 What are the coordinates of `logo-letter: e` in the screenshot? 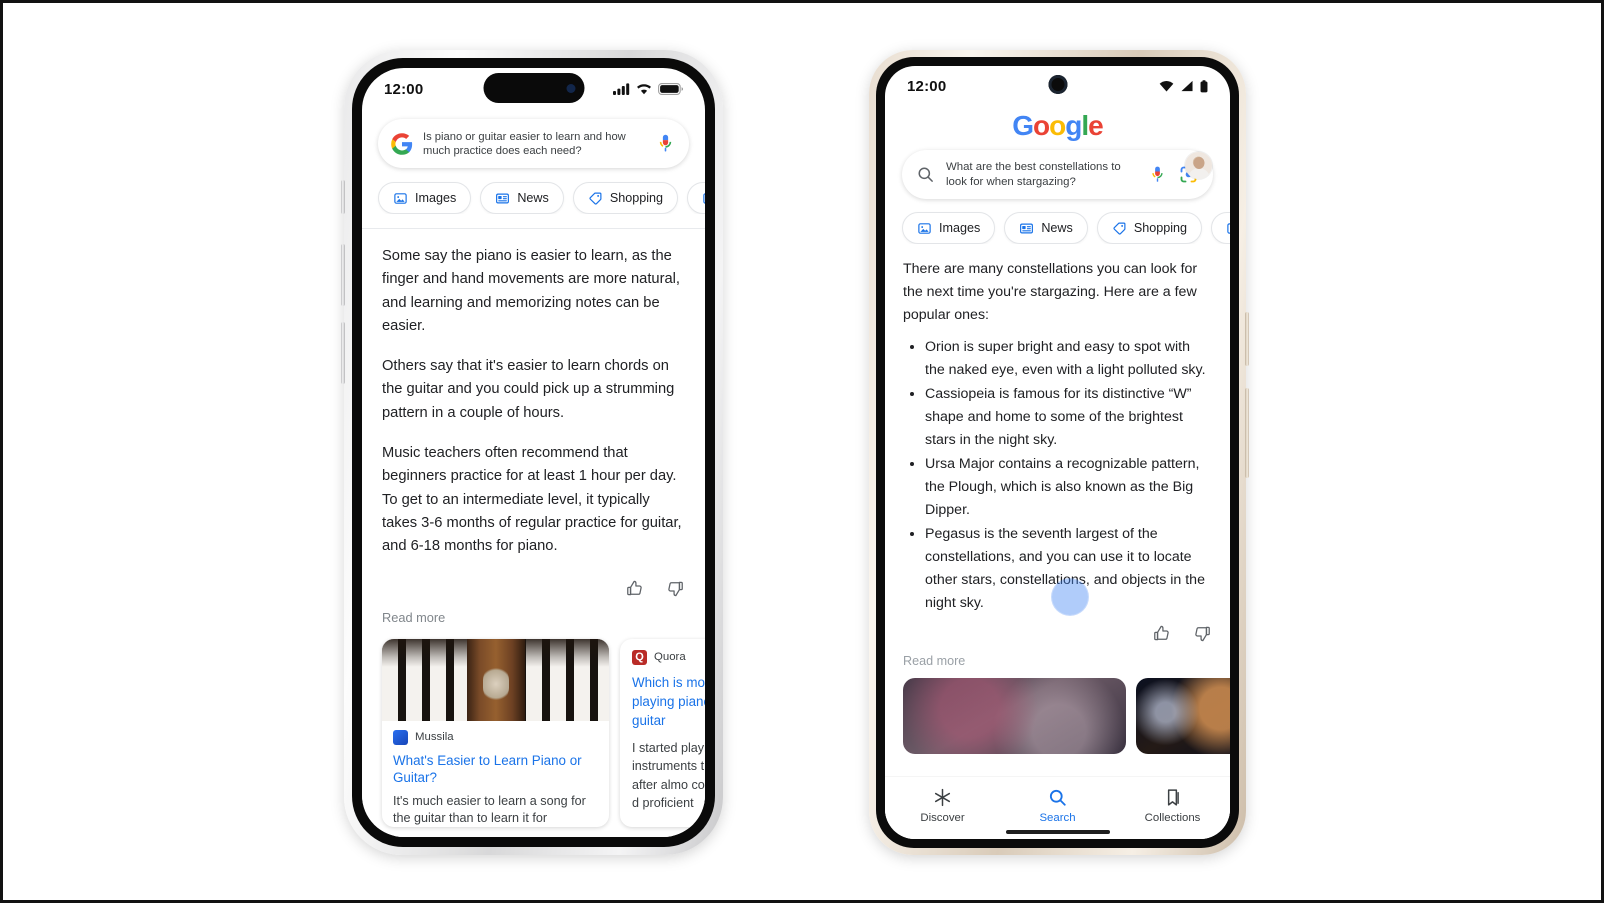 It's located at (1096, 125).